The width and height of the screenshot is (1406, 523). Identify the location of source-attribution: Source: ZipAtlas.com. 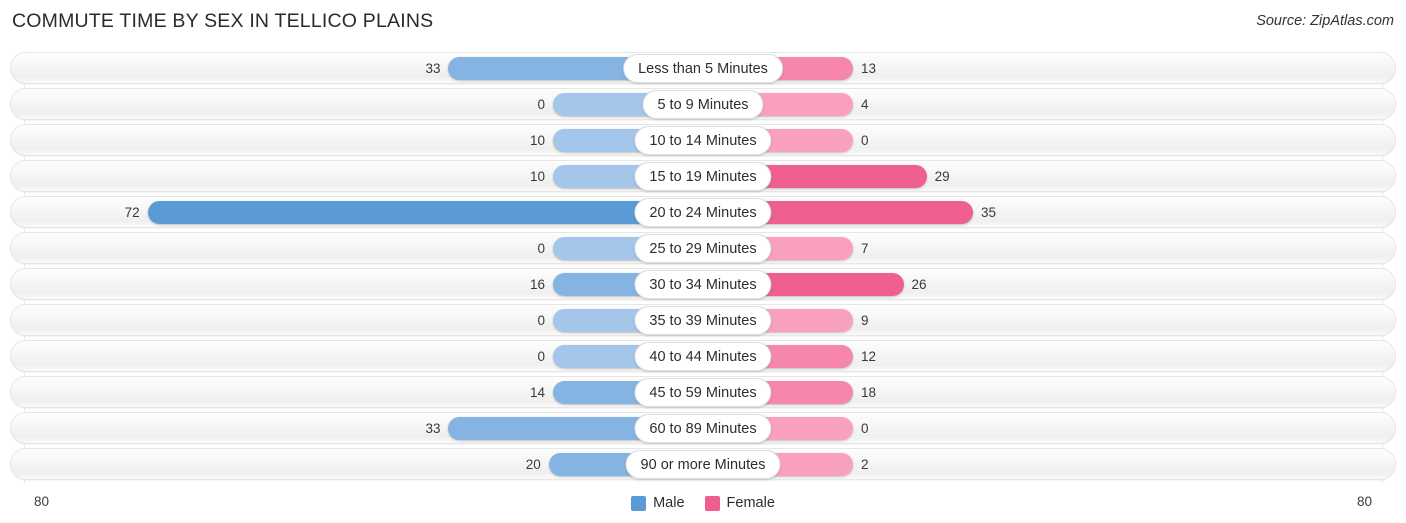
(1325, 21).